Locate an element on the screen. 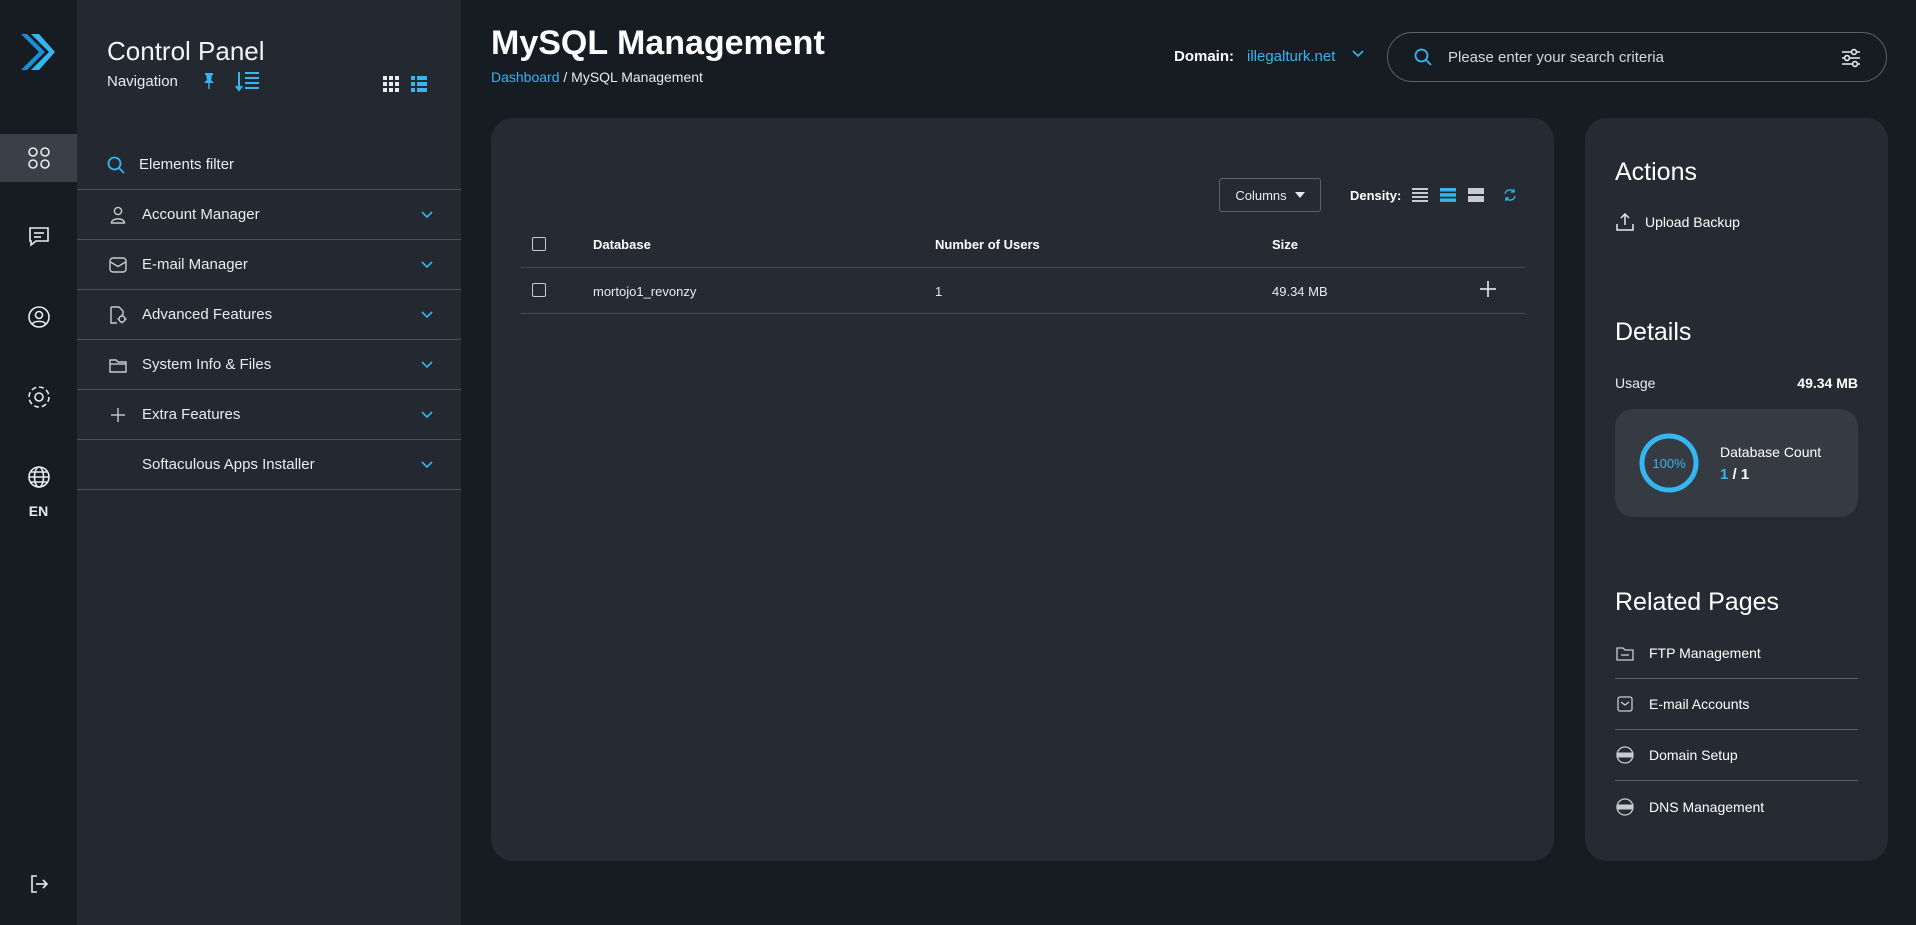 The width and height of the screenshot is (1916, 925). messages-icon is located at coordinates (38, 237).